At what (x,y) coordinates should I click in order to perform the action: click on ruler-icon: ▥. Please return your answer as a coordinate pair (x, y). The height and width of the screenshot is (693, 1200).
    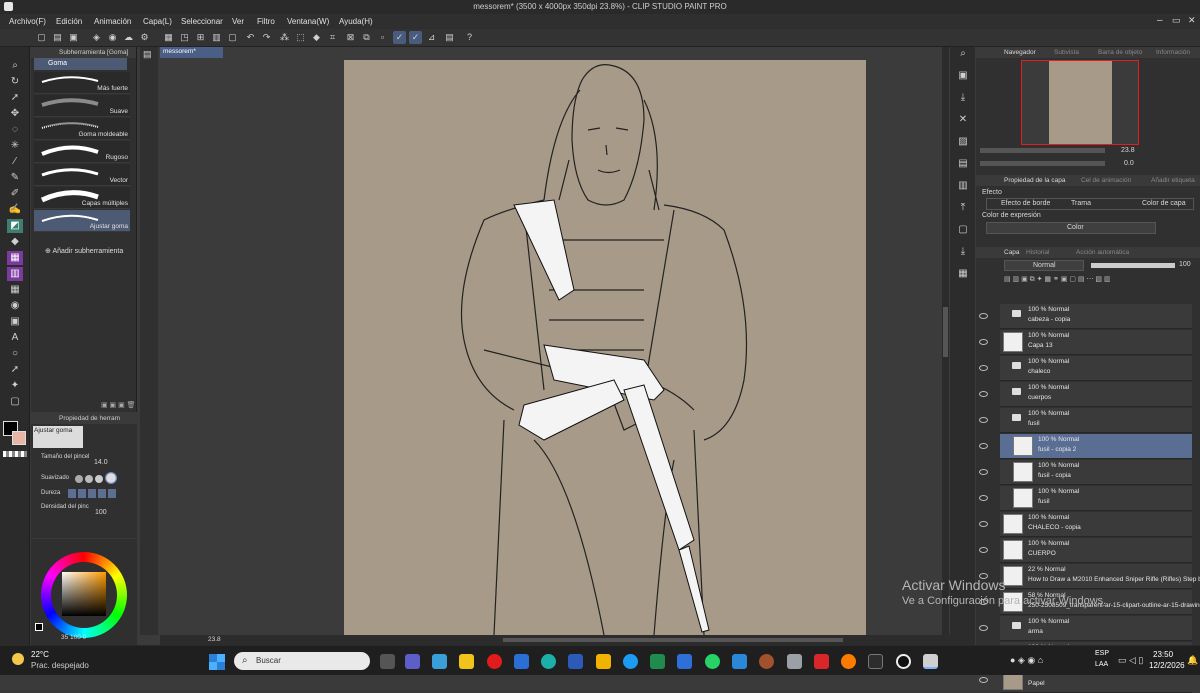
    Looking at the image, I should click on (216, 37).